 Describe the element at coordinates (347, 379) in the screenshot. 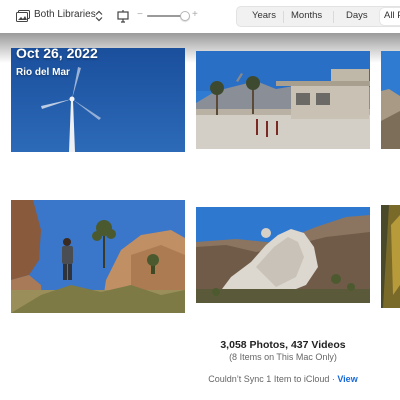

I see `sync-view-link: View` at that location.